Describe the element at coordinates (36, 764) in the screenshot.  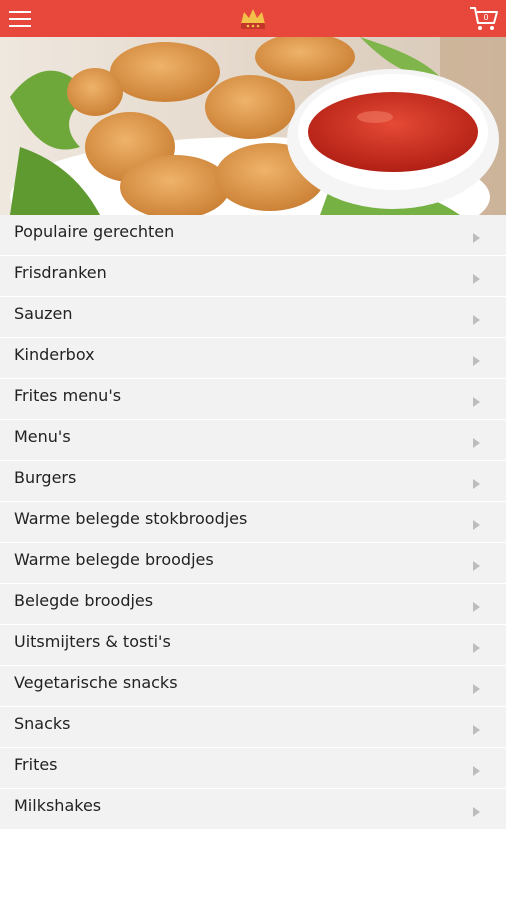
I see `category-label: Frites` at that location.